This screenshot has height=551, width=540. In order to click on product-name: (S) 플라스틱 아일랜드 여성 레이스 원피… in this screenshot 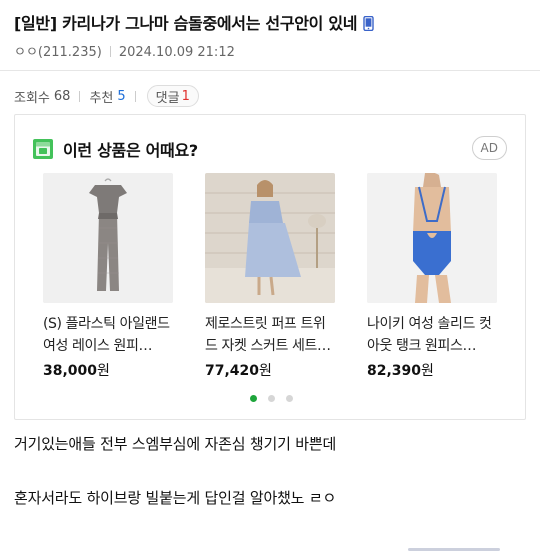, I will do `click(106, 335)`.